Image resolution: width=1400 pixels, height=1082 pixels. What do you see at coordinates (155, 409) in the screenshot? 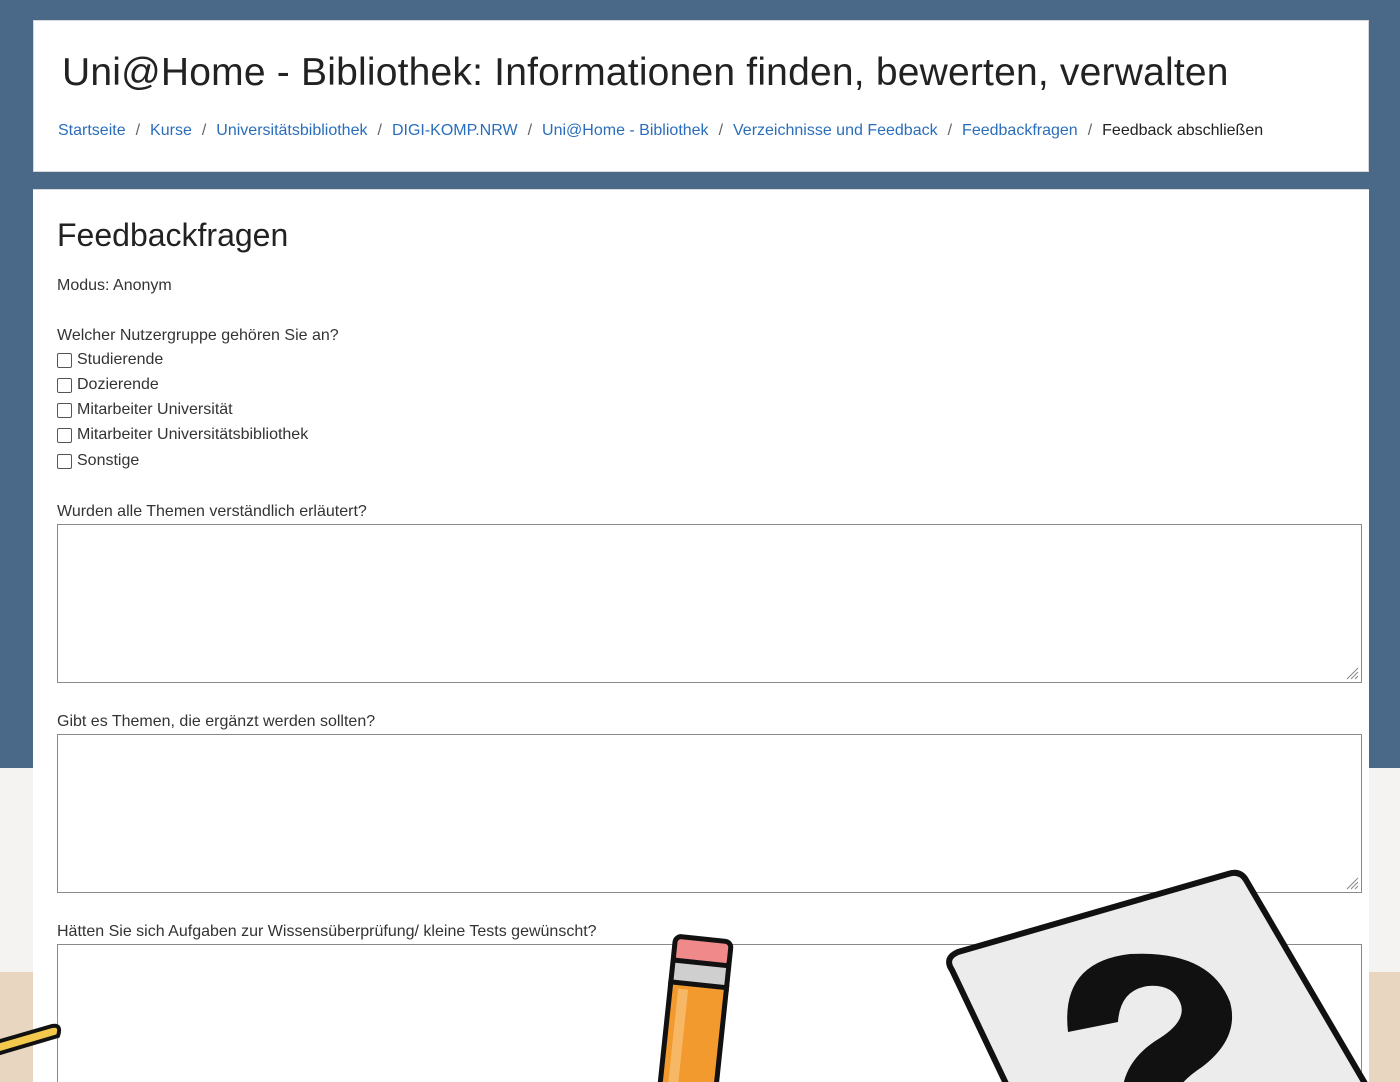
I see `option-label: Mitarbeiter Universität` at bounding box center [155, 409].